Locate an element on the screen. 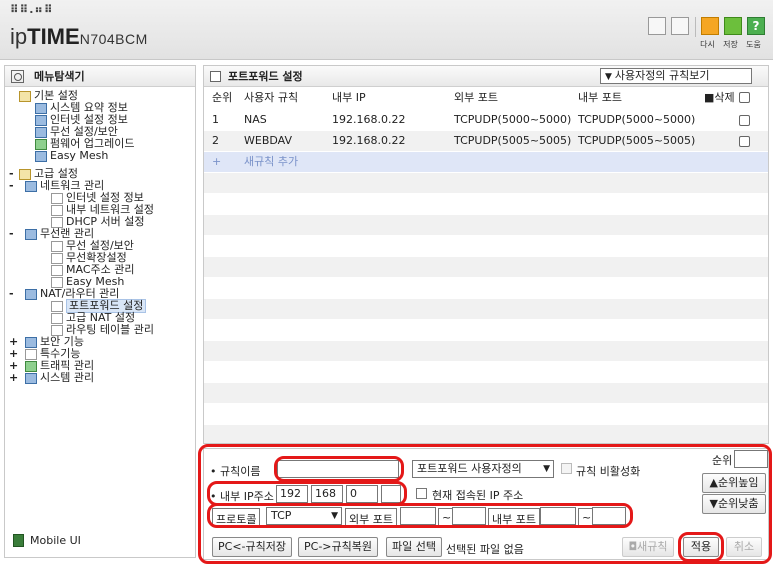 The image size is (773, 564). cell-rule: WEBDAV is located at coordinates (268, 140).